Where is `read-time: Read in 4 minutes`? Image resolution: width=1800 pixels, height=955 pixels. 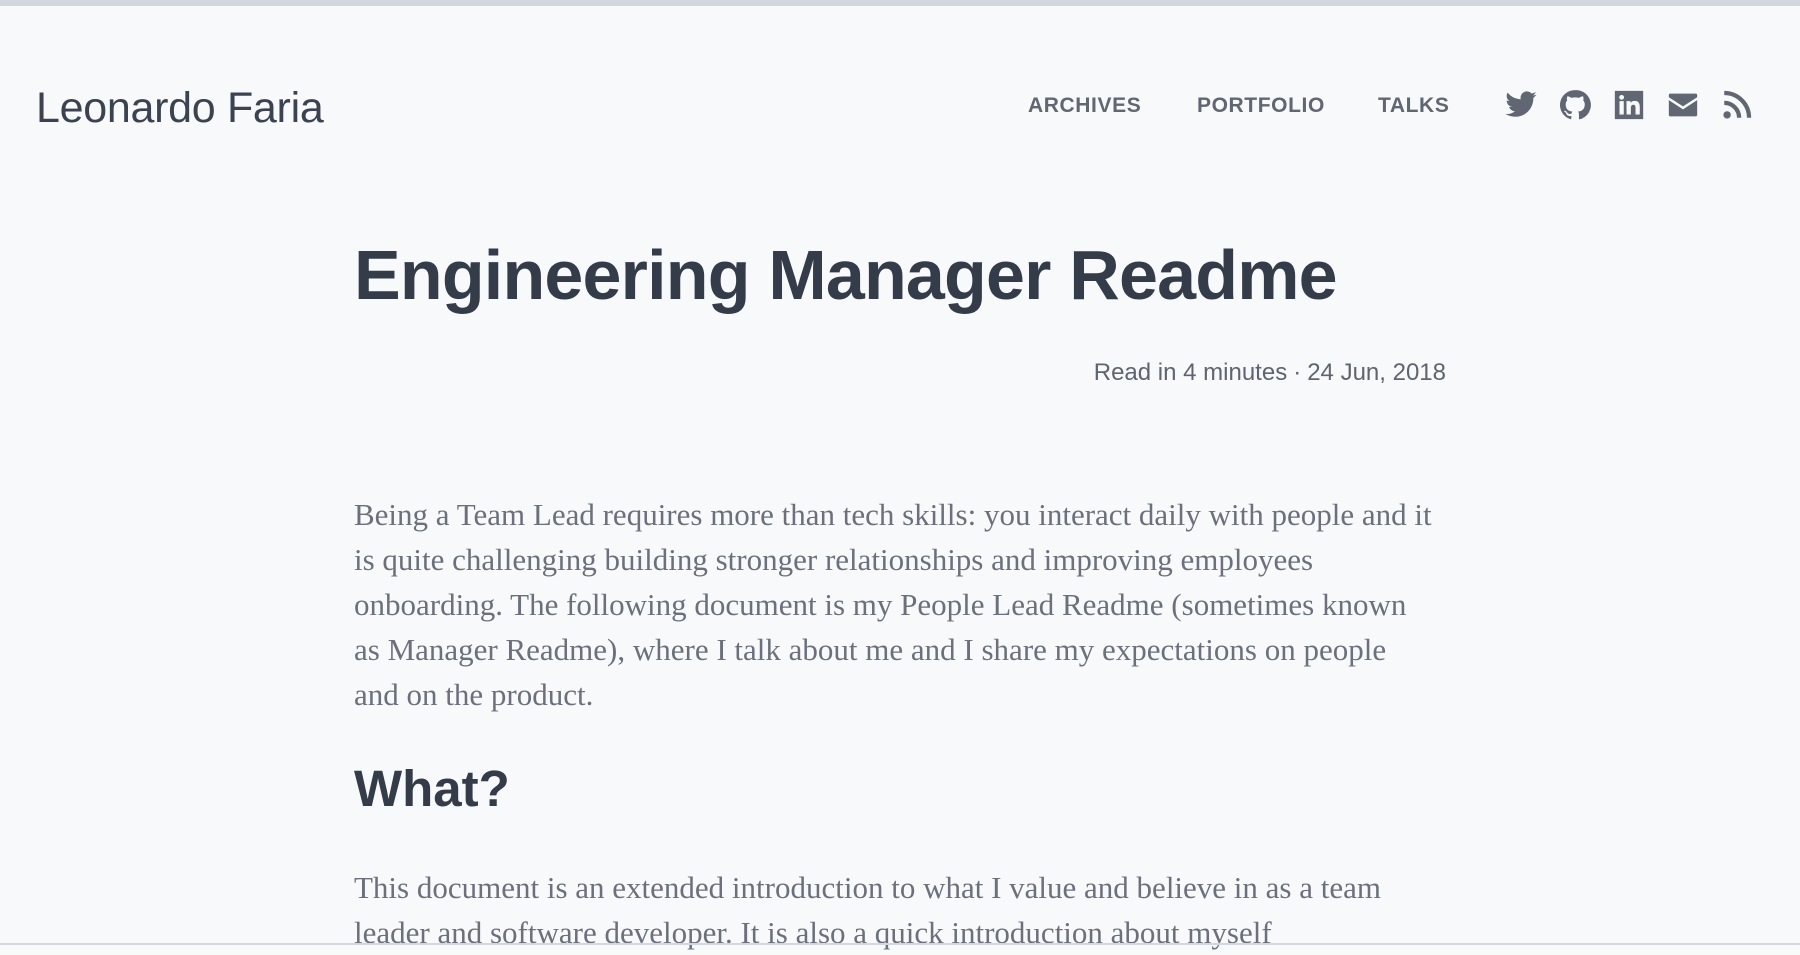
read-time: Read in 4 minutes is located at coordinates (1190, 372).